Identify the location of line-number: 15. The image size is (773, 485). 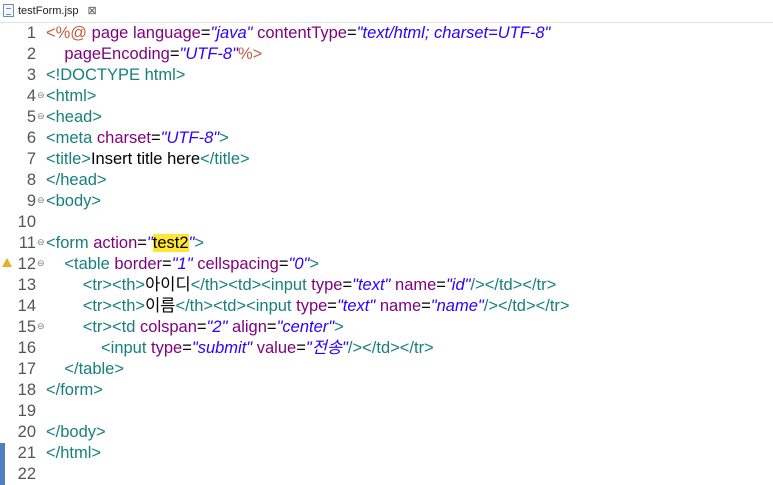
(26, 327).